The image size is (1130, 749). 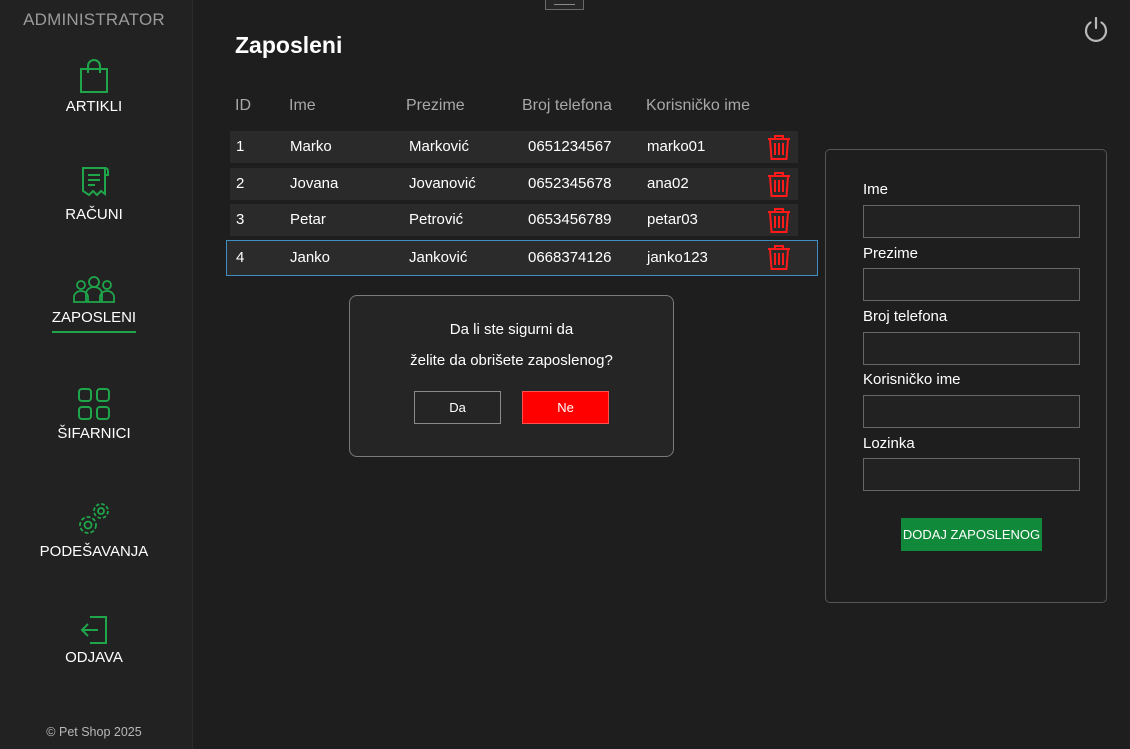 I want to click on column-header-korisnicko-ime: Korisničko ime, so click(x=698, y=105).